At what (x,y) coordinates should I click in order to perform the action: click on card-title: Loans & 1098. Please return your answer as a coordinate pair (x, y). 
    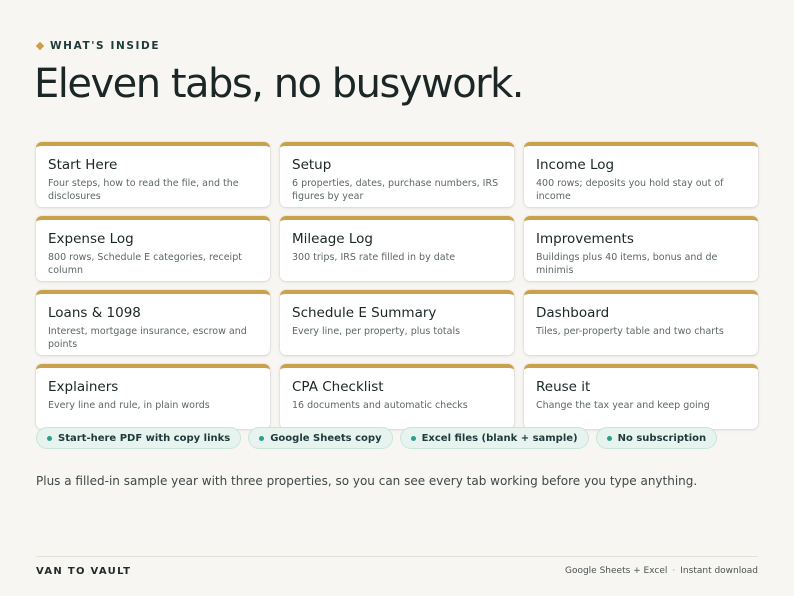
    Looking at the image, I should click on (94, 313).